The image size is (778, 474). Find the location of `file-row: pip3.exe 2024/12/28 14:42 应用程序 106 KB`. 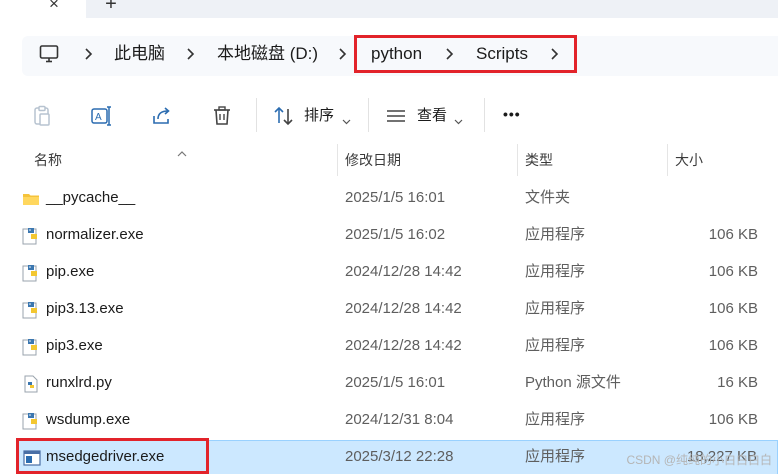

file-row: pip3.exe 2024/12/28 14:42 应用程序 106 KB is located at coordinates (389, 346).